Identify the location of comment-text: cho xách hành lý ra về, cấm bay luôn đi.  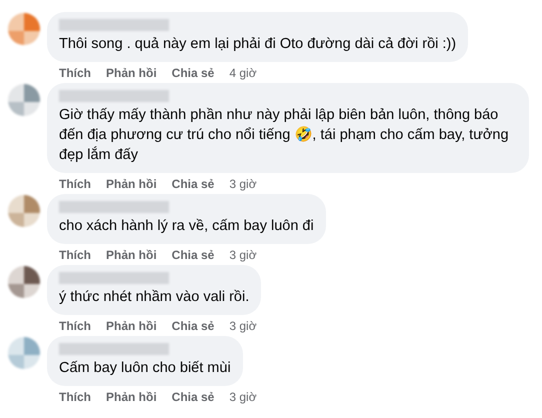
(186, 226).